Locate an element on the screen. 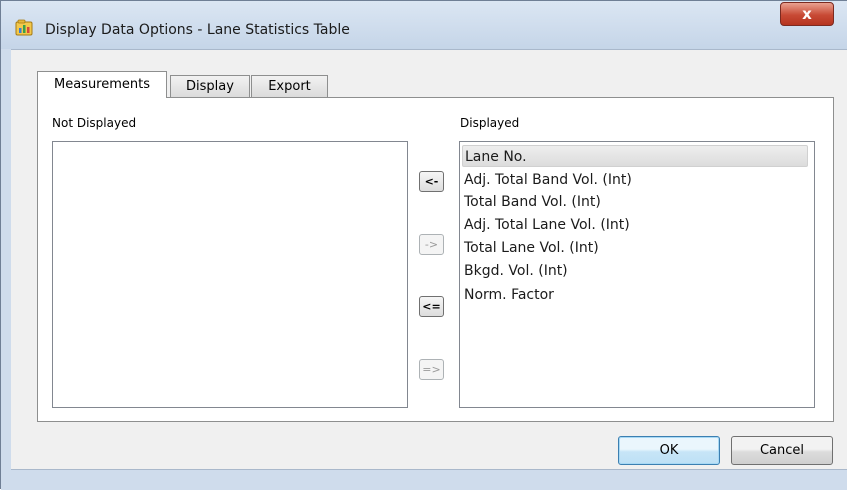  ok-button: OK is located at coordinates (669, 450).